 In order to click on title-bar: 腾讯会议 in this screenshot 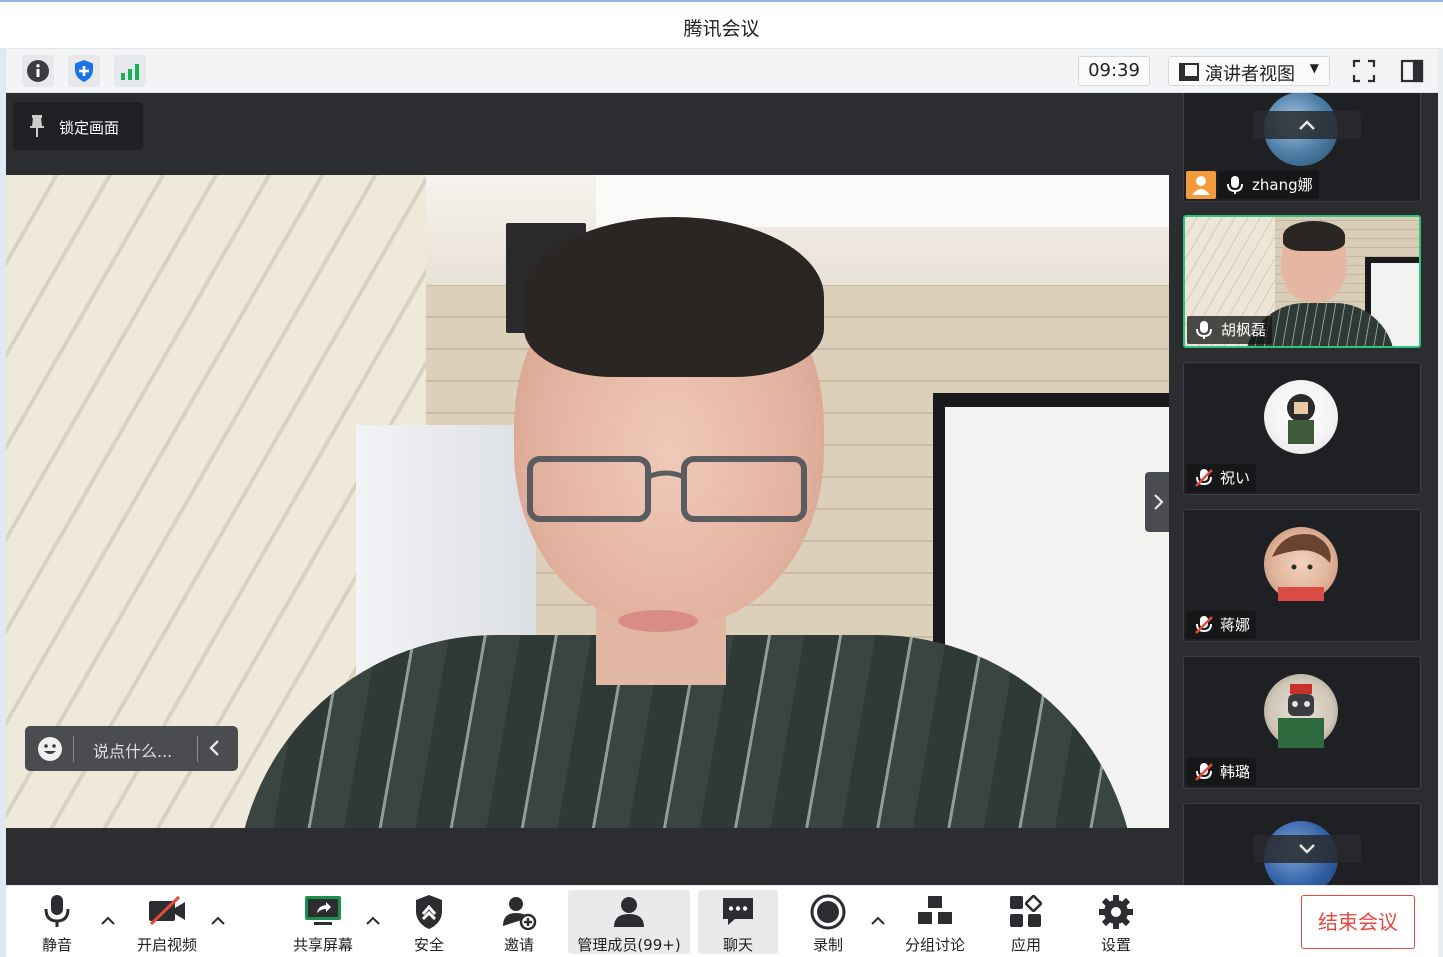, I will do `click(721, 24)`.